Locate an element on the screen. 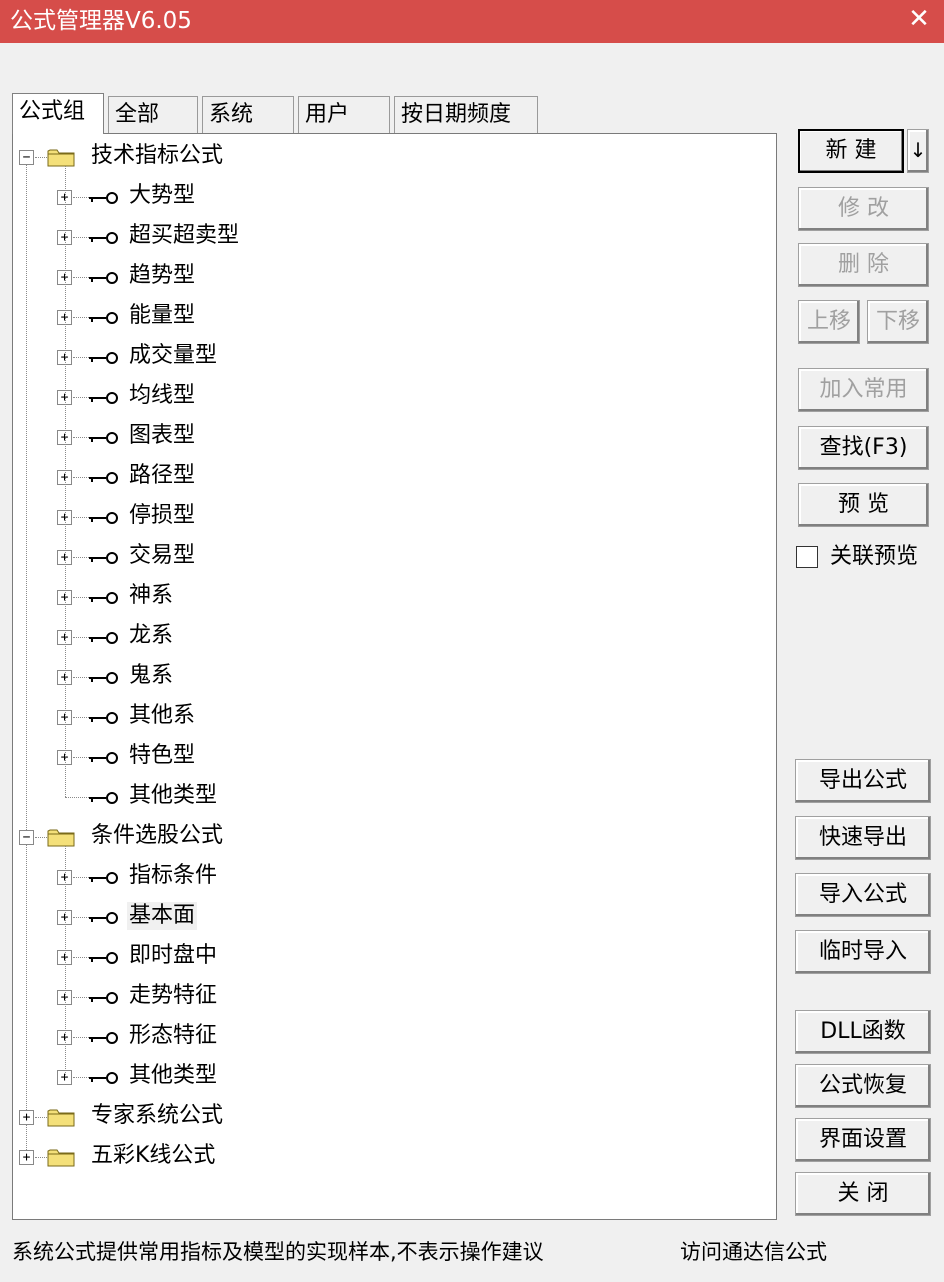  tree-item-label: 停损型 is located at coordinates (162, 515).